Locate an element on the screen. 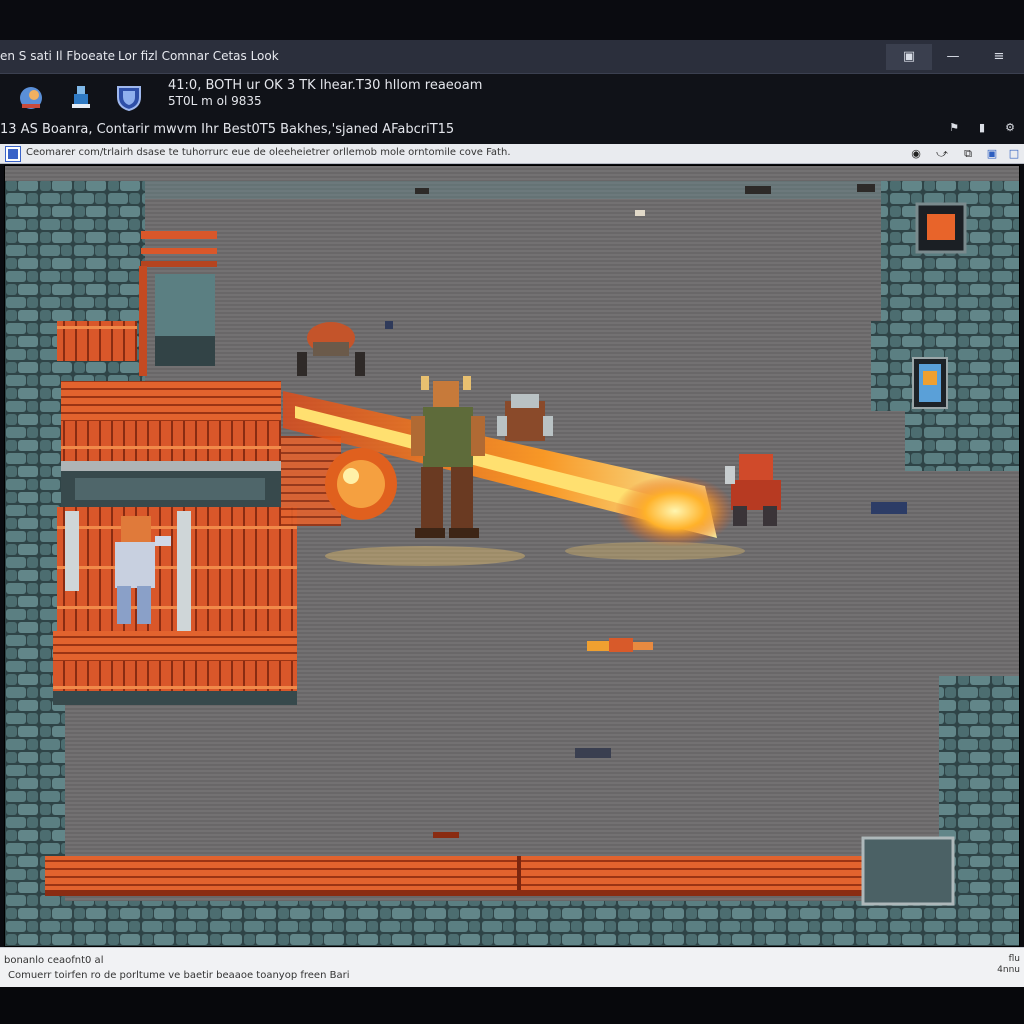 Image resolution: width=1024 pixels, height=1024 pixels. status-line-1: bonanlo ceaofnt0 al is located at coordinates (54, 960).